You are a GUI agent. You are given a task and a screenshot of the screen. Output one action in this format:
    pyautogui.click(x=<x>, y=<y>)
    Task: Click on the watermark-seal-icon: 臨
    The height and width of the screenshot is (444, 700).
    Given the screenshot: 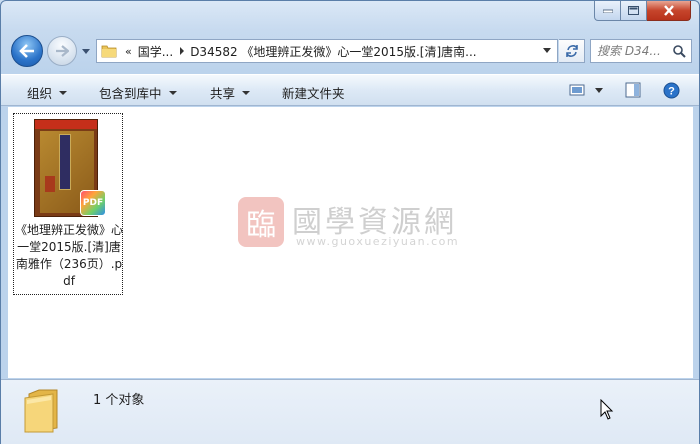 What is the action you would take?
    pyautogui.click(x=261, y=222)
    